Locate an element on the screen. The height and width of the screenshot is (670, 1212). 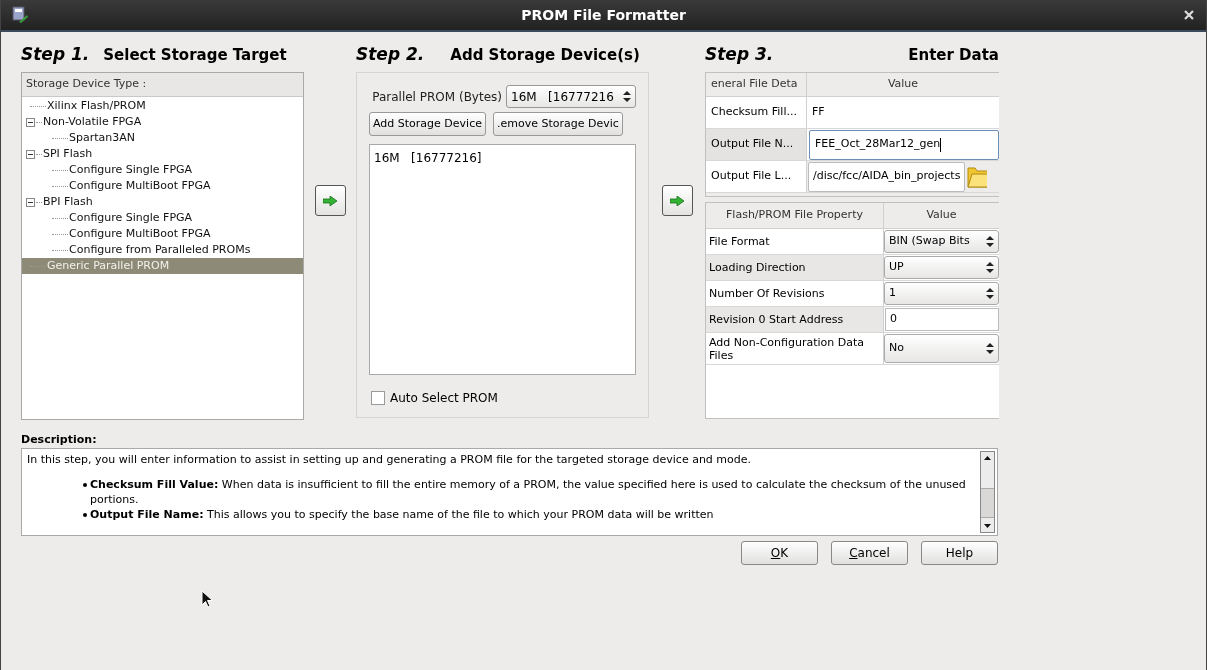
scroll-thumb is located at coordinates (987, 503).